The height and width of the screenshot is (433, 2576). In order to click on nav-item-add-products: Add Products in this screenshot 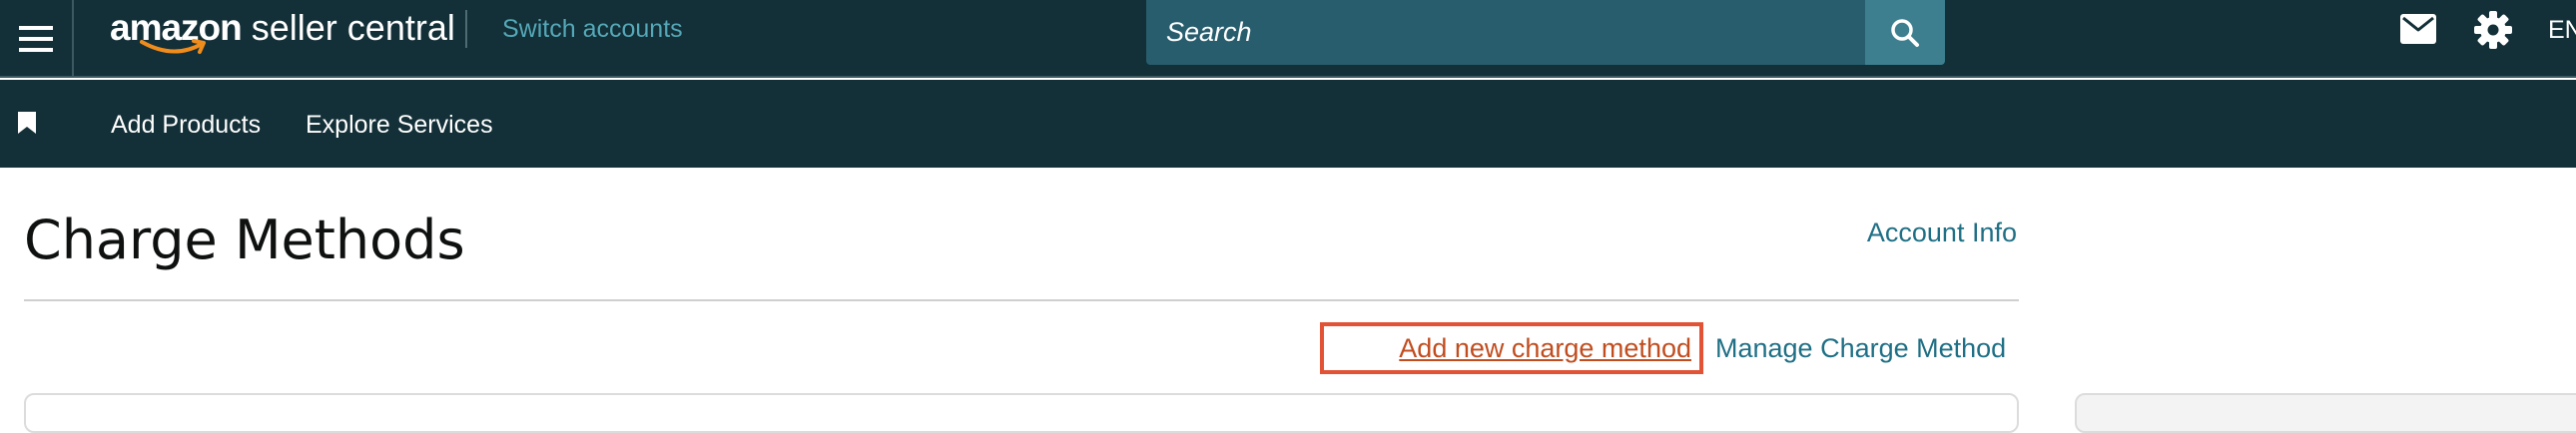, I will do `click(186, 125)`.